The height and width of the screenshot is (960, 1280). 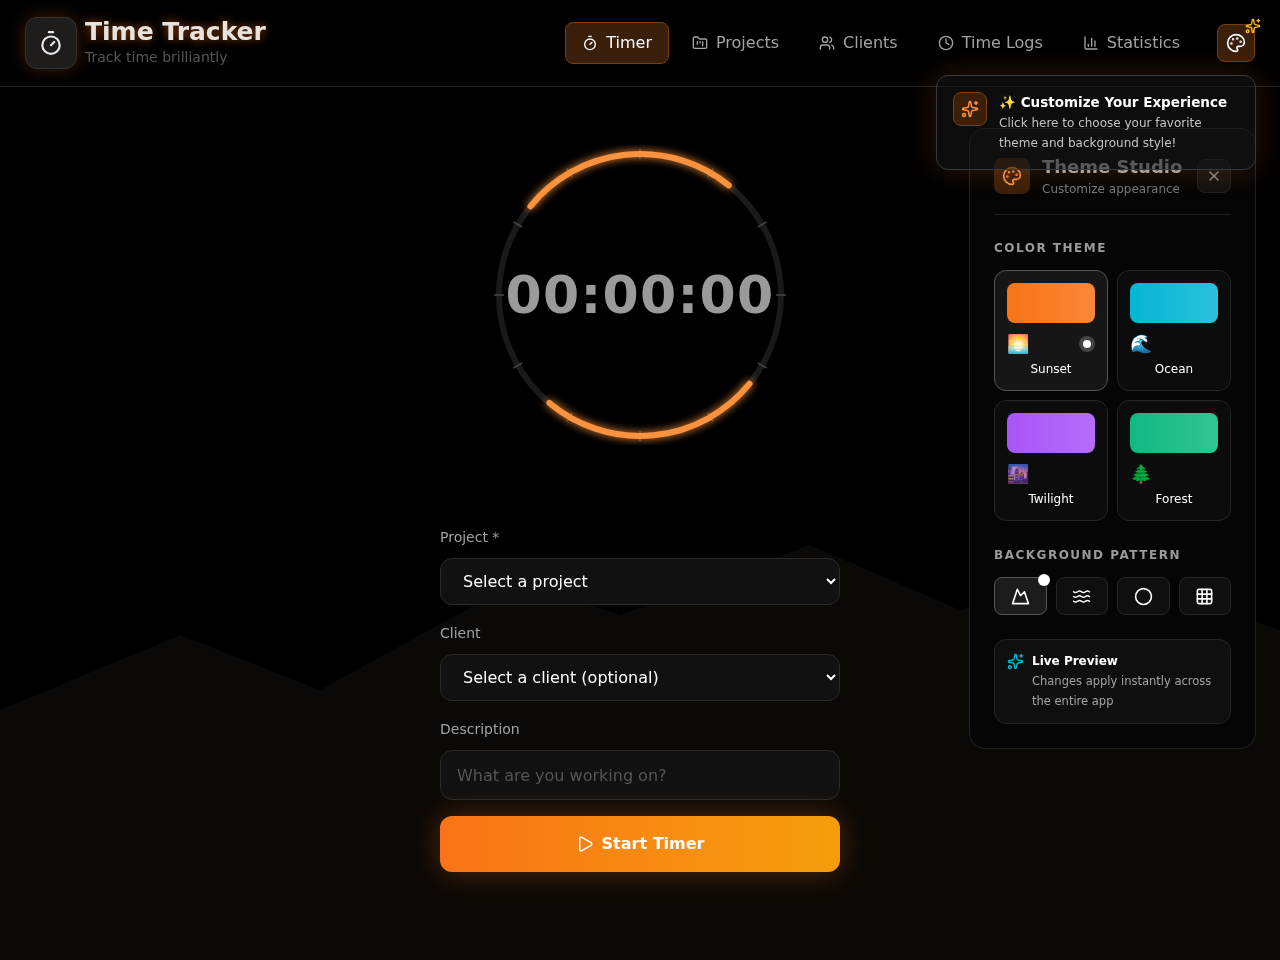 What do you see at coordinates (640, 295) in the screenshot?
I see `timer-display: 00:00:00` at bounding box center [640, 295].